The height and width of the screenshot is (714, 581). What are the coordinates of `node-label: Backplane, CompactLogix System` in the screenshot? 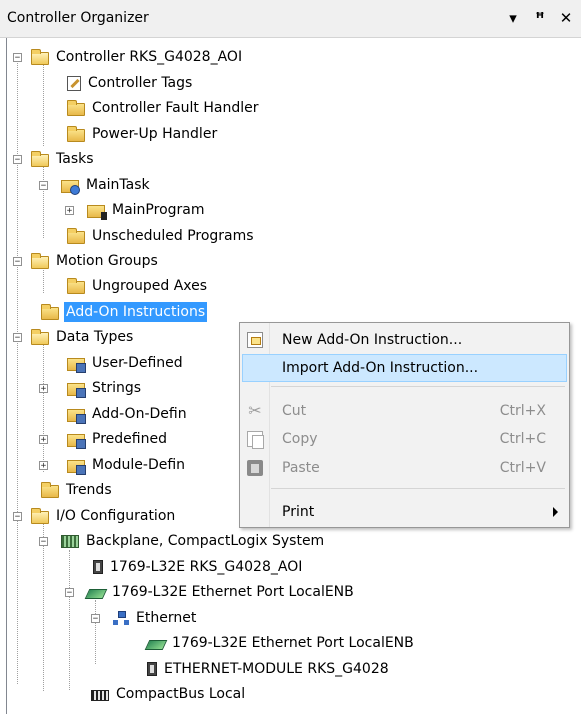 It's located at (205, 541).